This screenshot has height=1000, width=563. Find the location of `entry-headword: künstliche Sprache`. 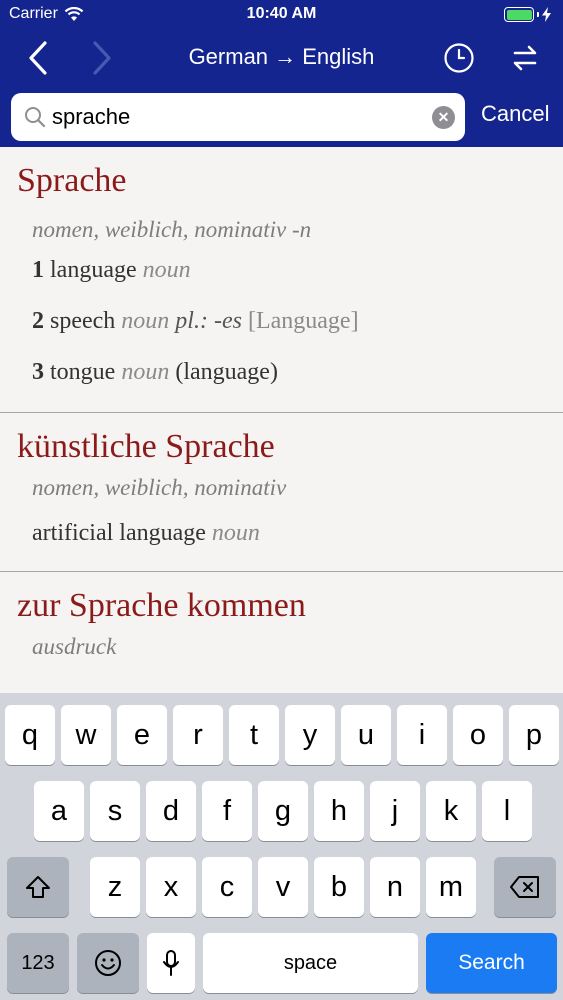

entry-headword: künstliche Sprache is located at coordinates (146, 446).